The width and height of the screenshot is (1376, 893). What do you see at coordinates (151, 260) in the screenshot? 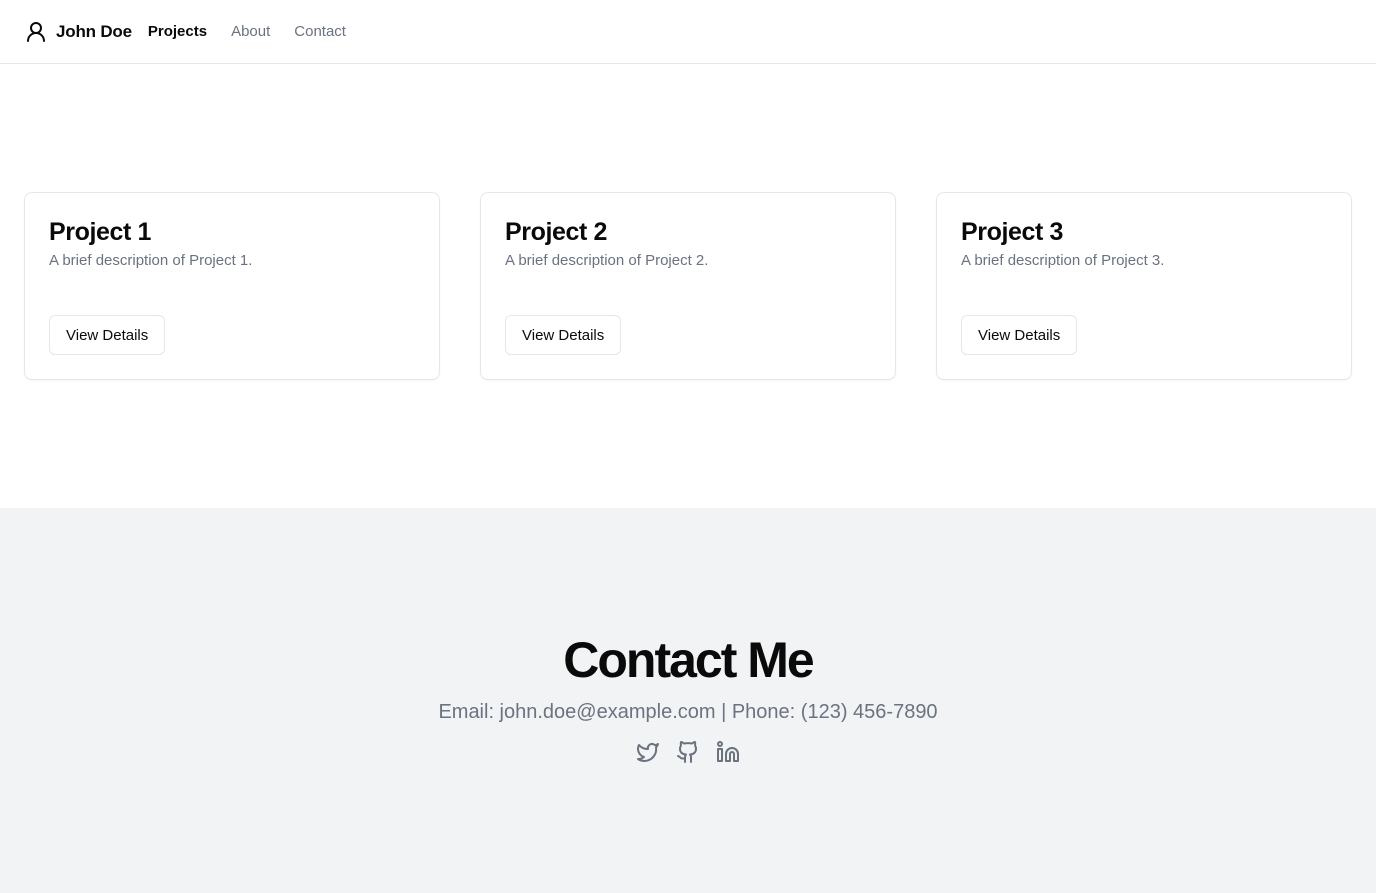
I see `project-description: A brief description of Project 1.` at bounding box center [151, 260].